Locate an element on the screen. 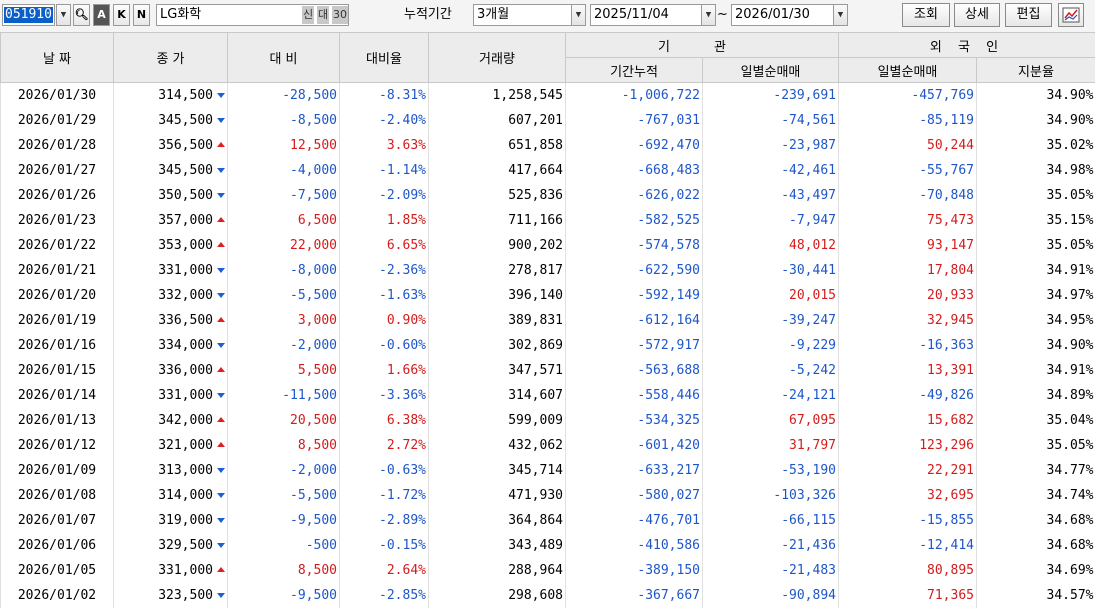 Image resolution: width=1095 pixels, height=608 pixels. stock-code-input: 051910 is located at coordinates (28, 15).